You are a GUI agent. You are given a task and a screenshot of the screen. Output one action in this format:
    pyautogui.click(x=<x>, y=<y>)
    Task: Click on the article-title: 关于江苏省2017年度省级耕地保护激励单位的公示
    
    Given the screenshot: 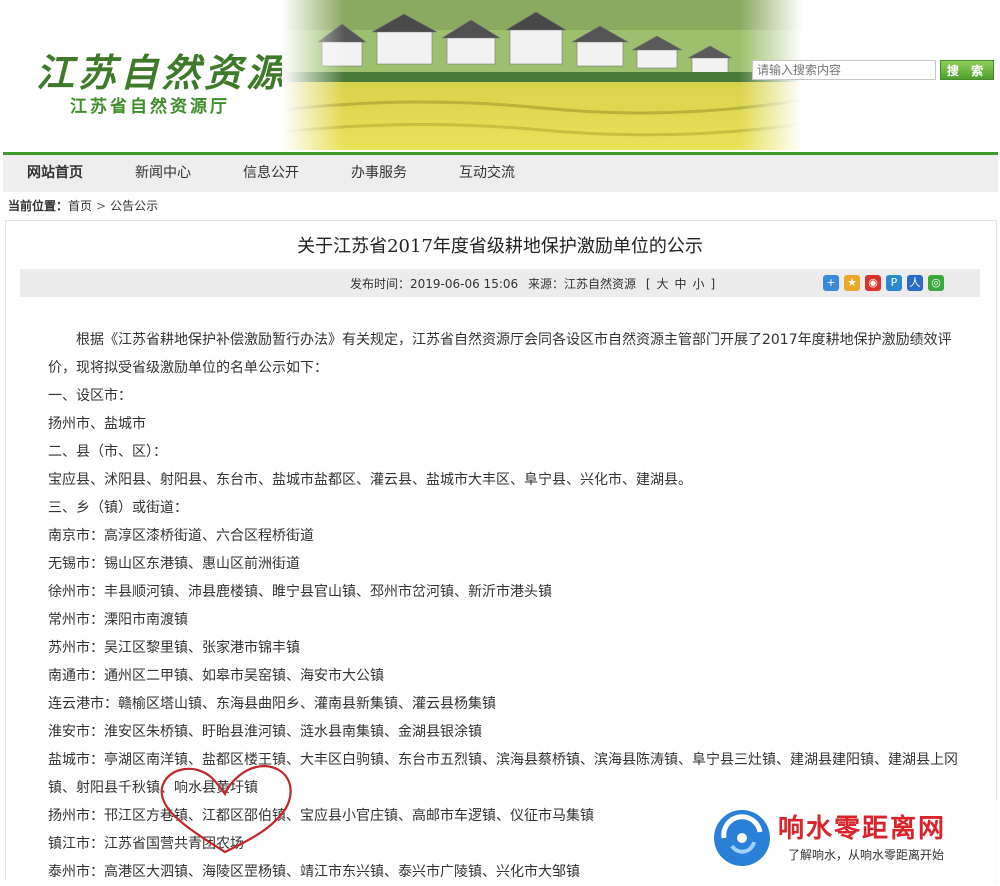 What is the action you would take?
    pyautogui.click(x=500, y=246)
    